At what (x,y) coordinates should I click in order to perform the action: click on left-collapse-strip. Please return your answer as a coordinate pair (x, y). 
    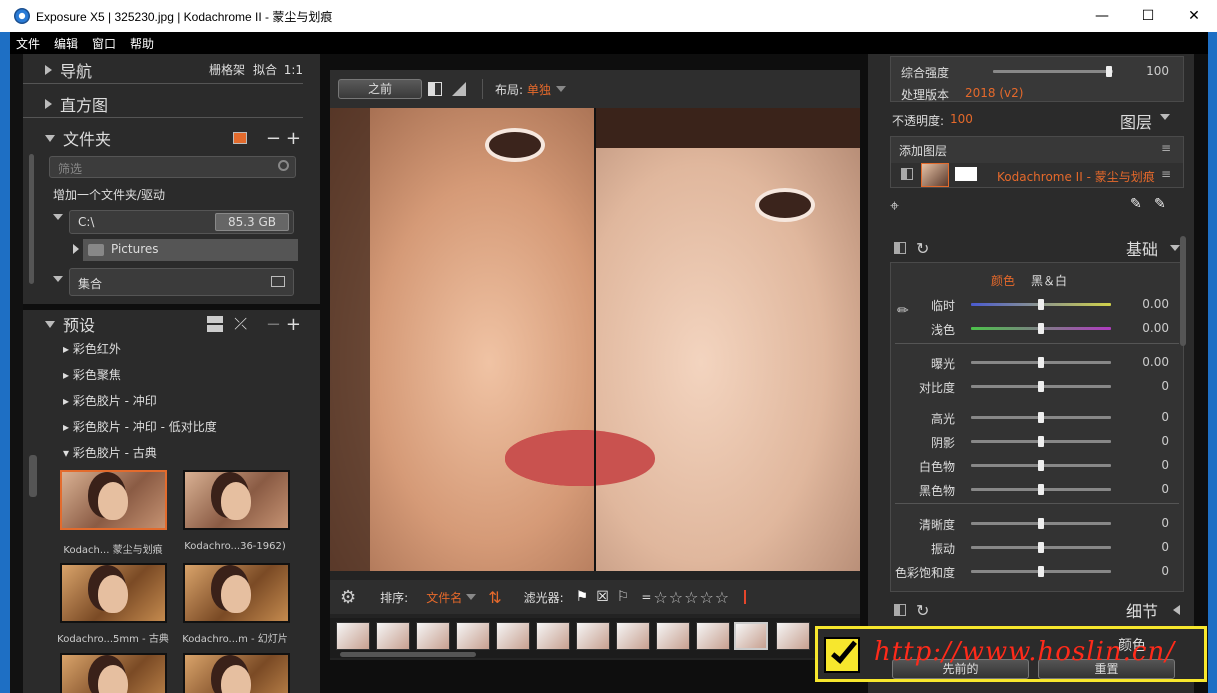
    Looking at the image, I should click on (16, 373).